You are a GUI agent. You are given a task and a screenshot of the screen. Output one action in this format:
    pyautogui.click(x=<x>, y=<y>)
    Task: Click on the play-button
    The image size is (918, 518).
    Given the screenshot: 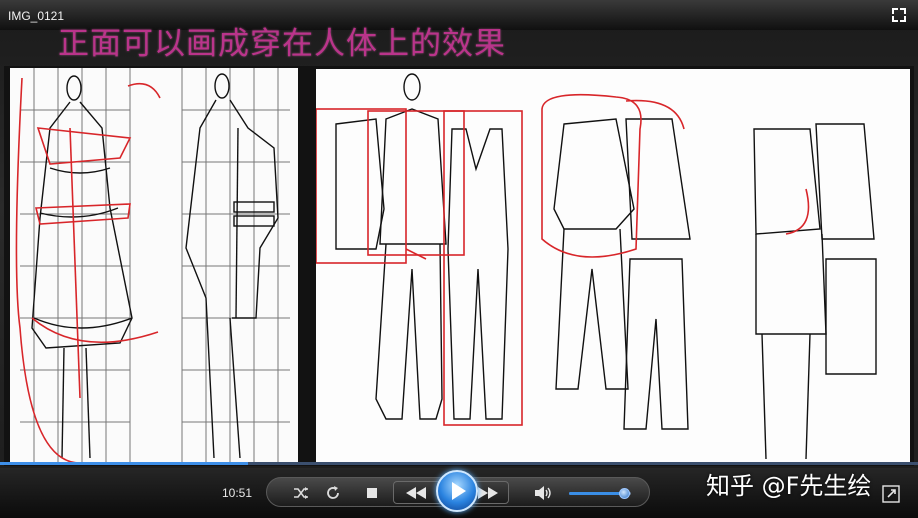 What is the action you would take?
    pyautogui.click(x=457, y=491)
    